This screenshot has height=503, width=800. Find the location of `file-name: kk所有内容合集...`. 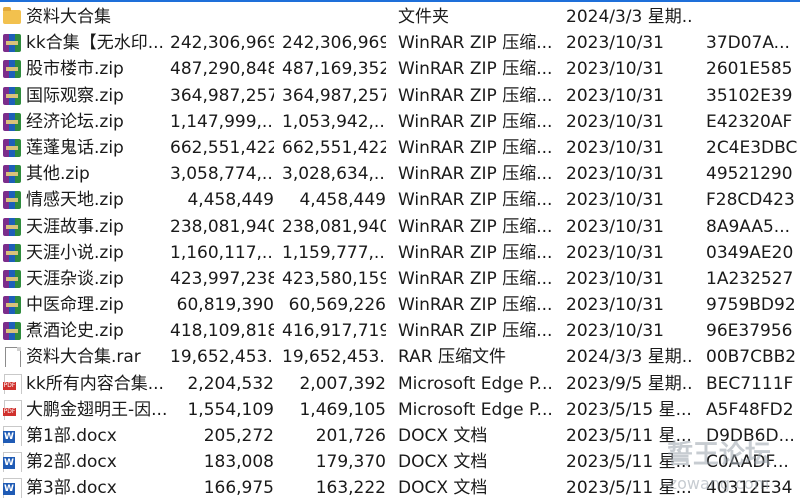

file-name: kk所有内容合集... is located at coordinates (95, 383).